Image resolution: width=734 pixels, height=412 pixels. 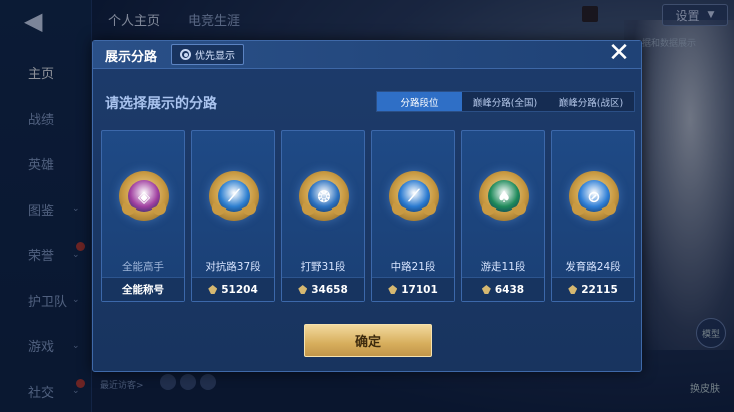 What do you see at coordinates (593, 267) in the screenshot?
I see `lane-card-label: 发育路24段` at bounding box center [593, 267].